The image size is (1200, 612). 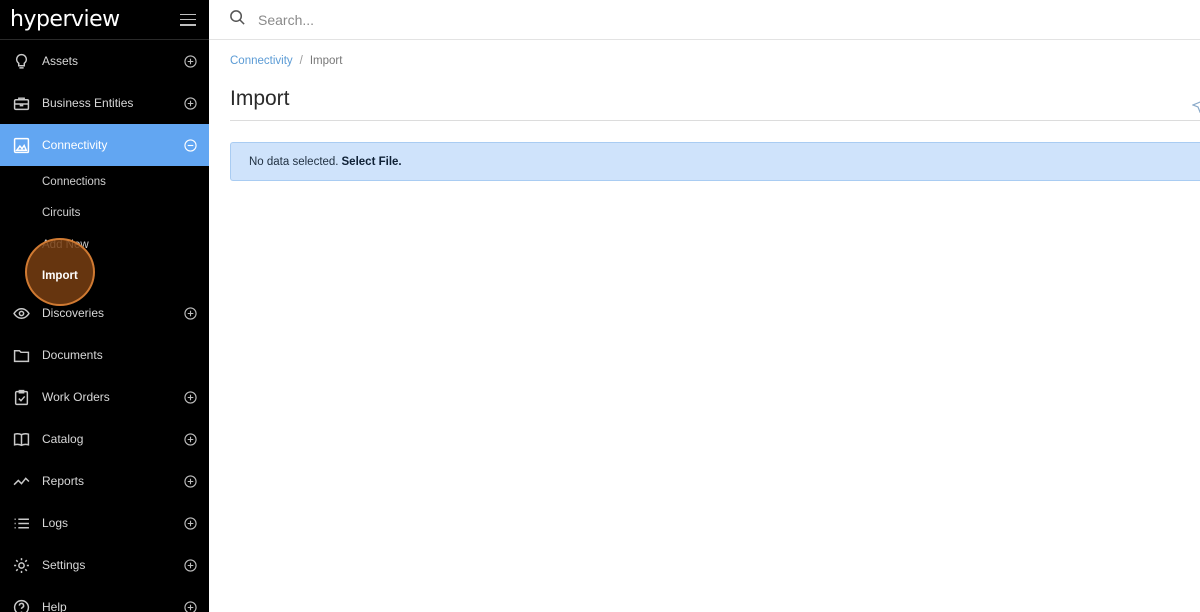 What do you see at coordinates (326, 61) in the screenshot?
I see `breadcrumb-current: Import` at bounding box center [326, 61].